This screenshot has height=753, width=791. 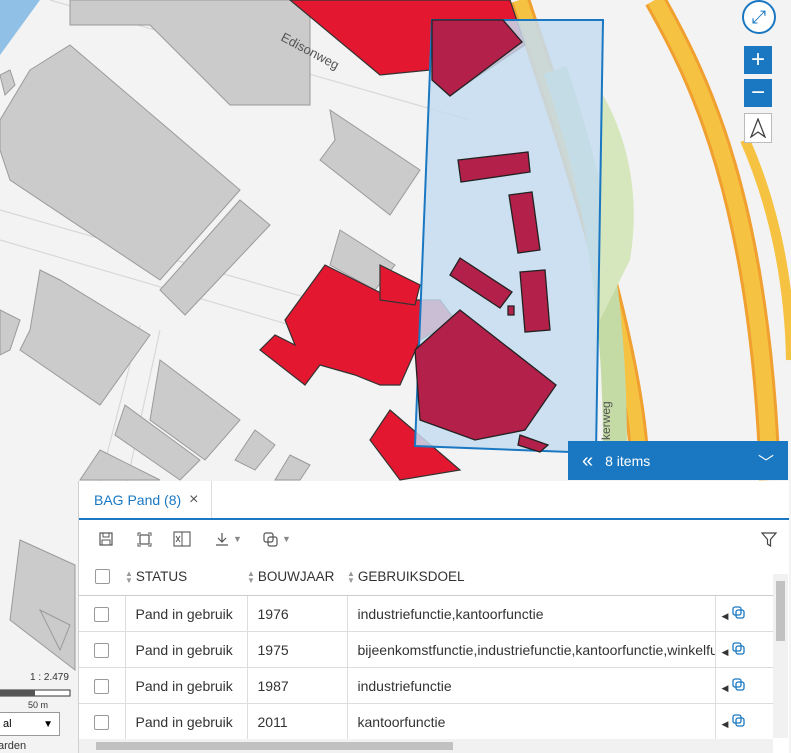 What do you see at coordinates (49, 677) in the screenshot?
I see `scale-ratio: 1 : 2.479` at bounding box center [49, 677].